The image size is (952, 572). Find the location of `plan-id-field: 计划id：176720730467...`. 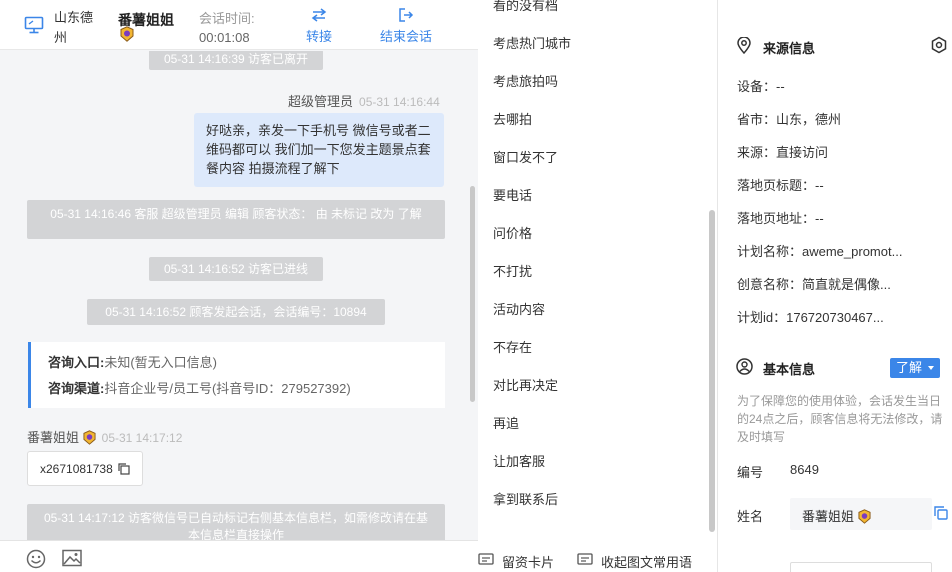

plan-id-field: 计划id：176720730467... is located at coordinates (810, 317).